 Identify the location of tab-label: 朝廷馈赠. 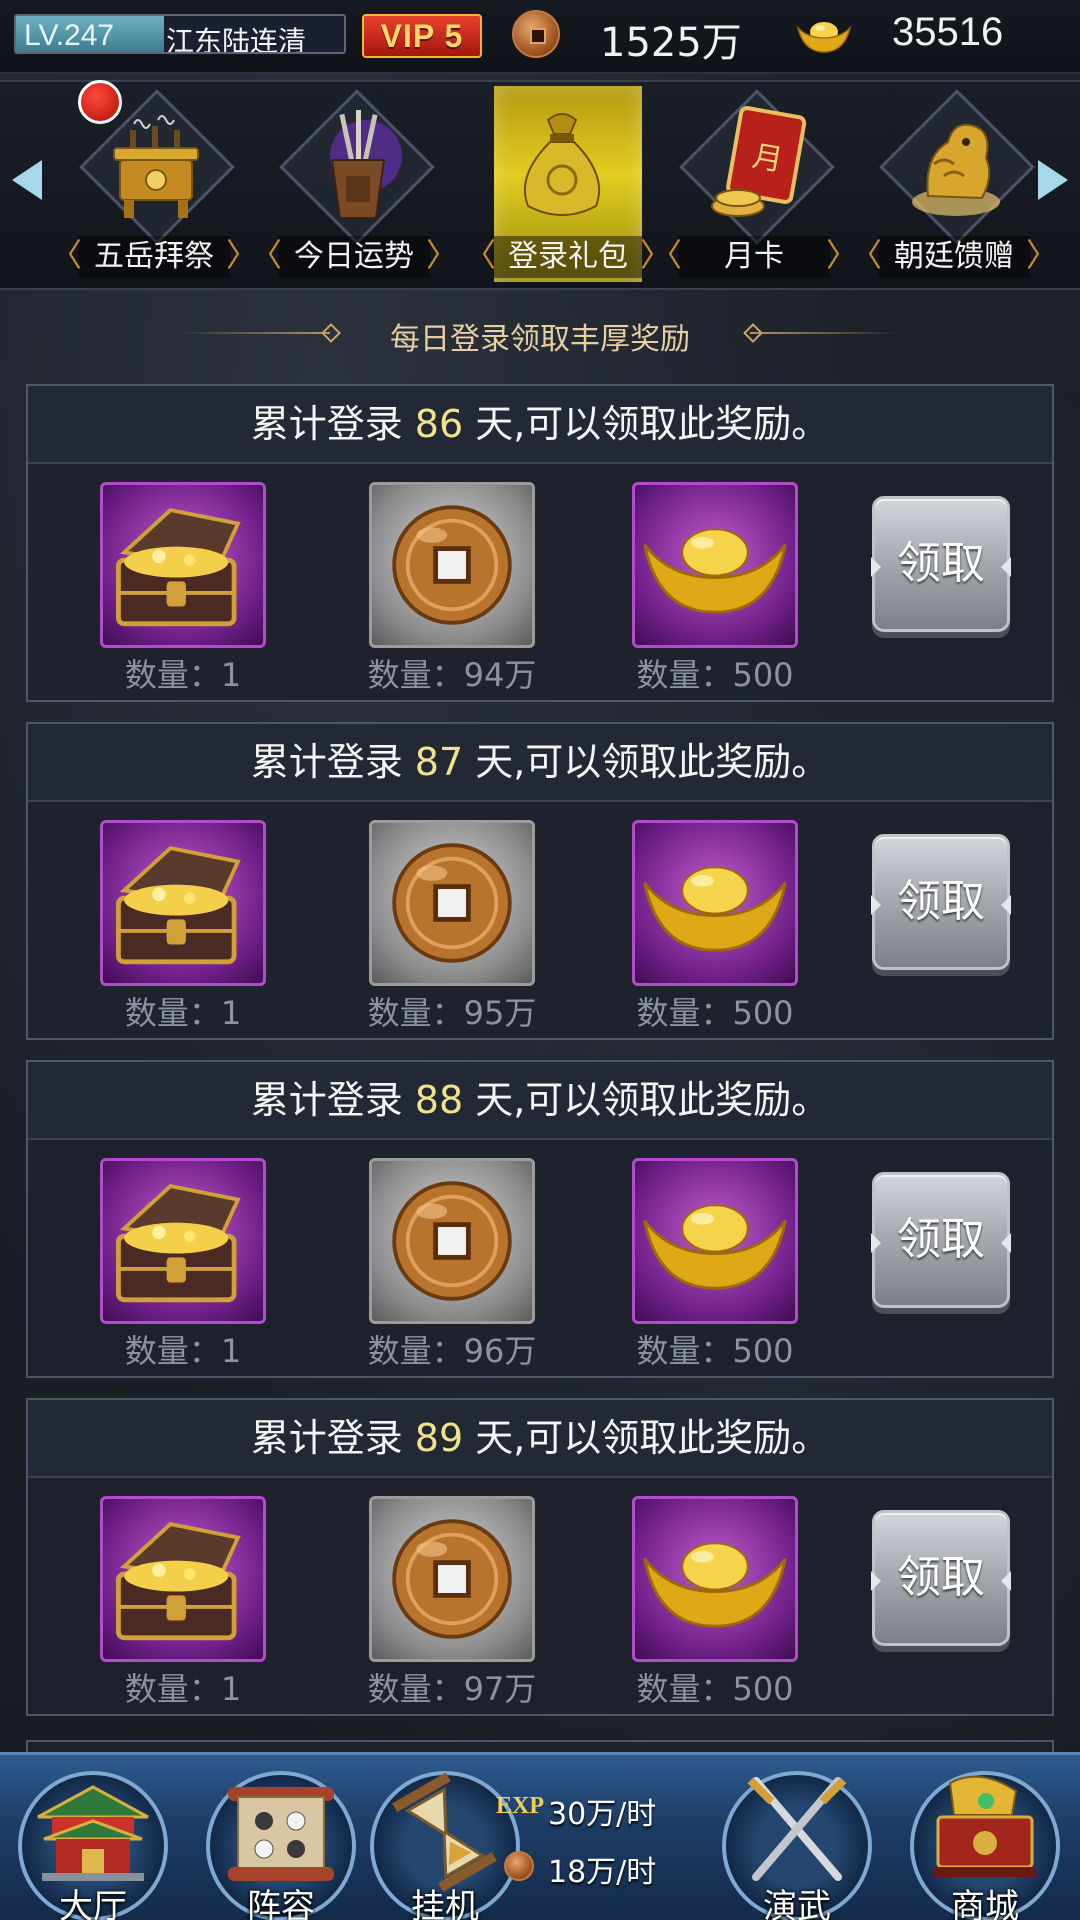
(954, 256).